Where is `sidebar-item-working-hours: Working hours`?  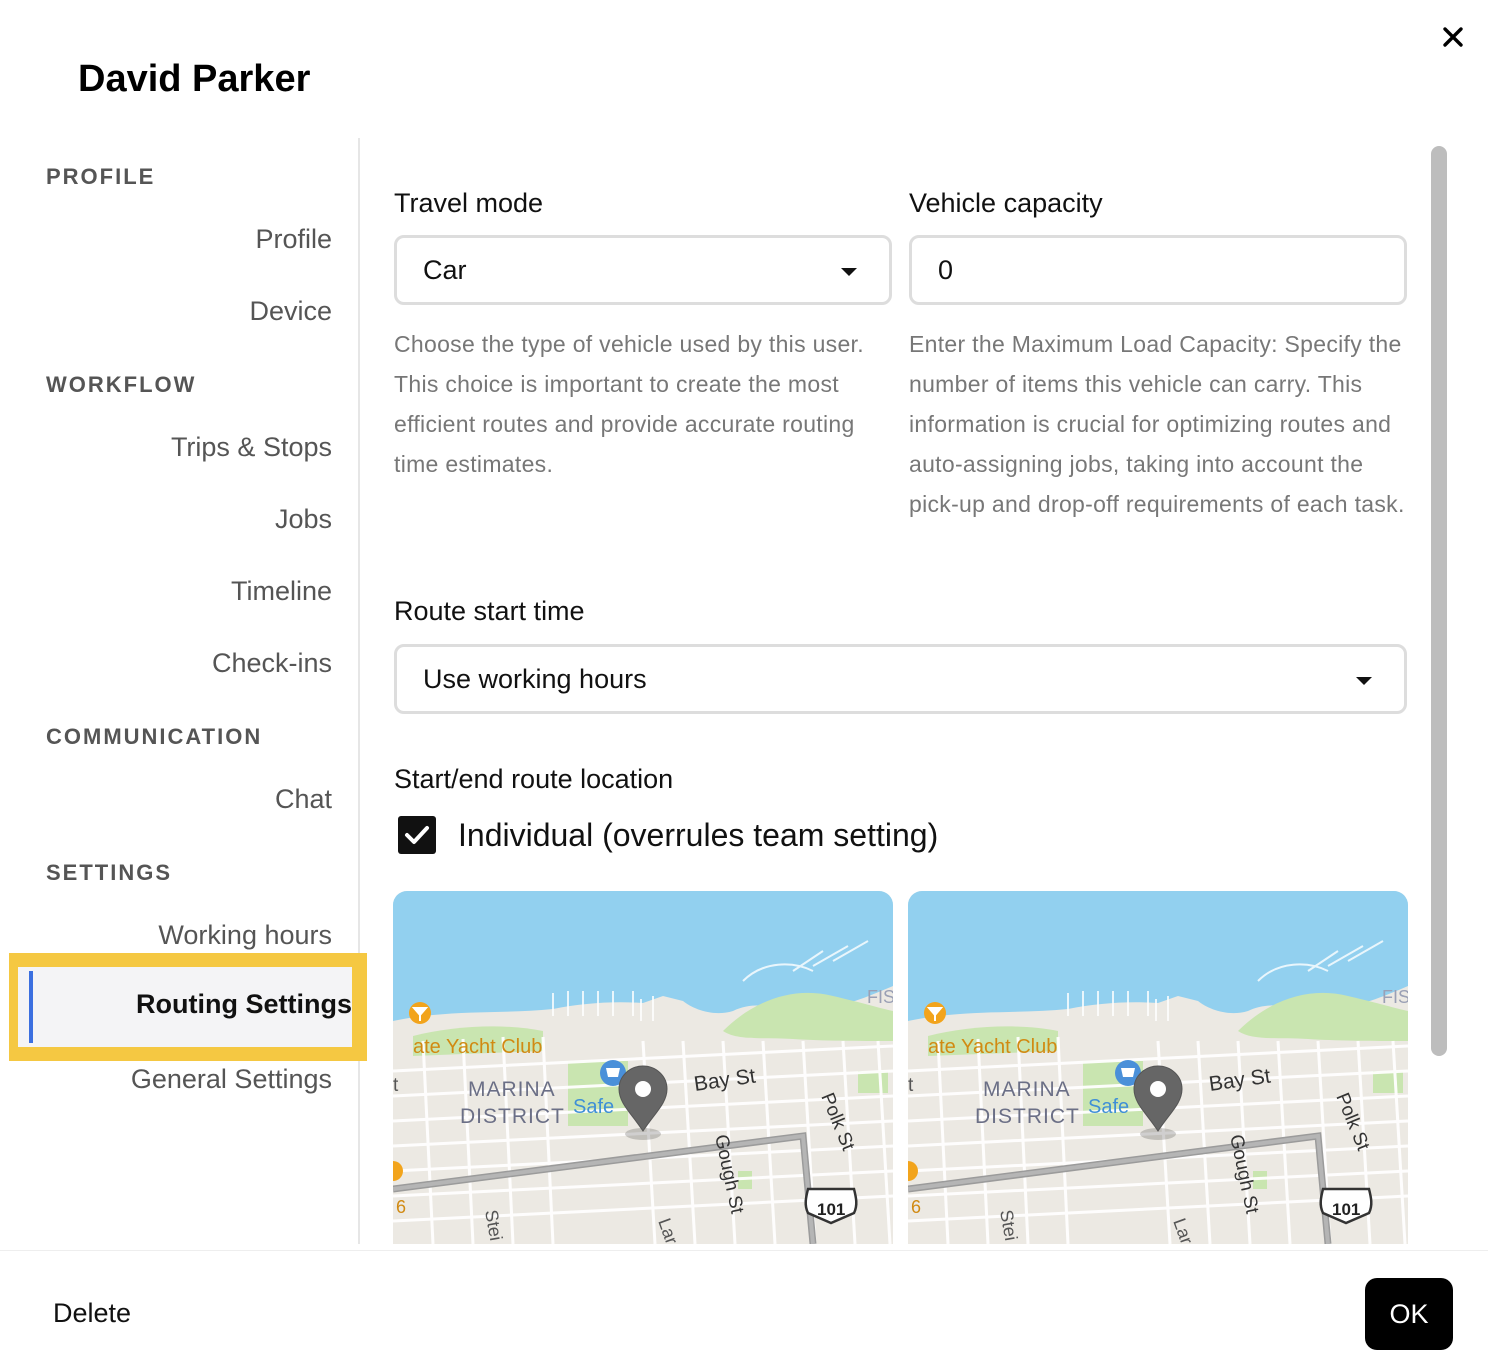 sidebar-item-working-hours: Working hours is located at coordinates (245, 935).